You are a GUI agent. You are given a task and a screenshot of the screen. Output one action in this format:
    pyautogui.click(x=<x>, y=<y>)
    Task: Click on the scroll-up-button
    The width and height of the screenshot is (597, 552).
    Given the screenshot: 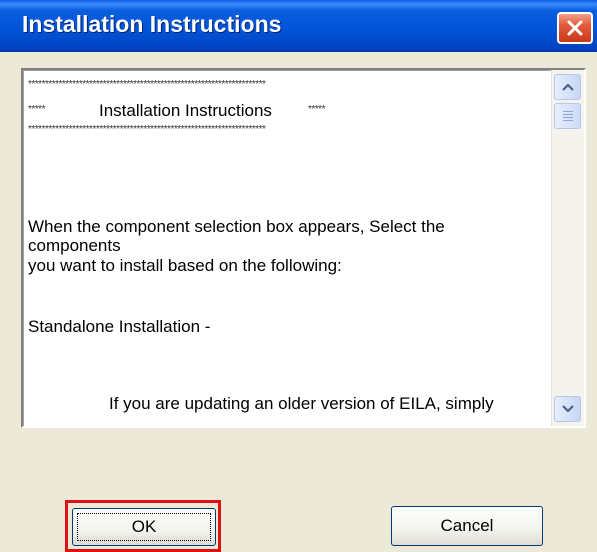 What is the action you would take?
    pyautogui.click(x=567, y=87)
    